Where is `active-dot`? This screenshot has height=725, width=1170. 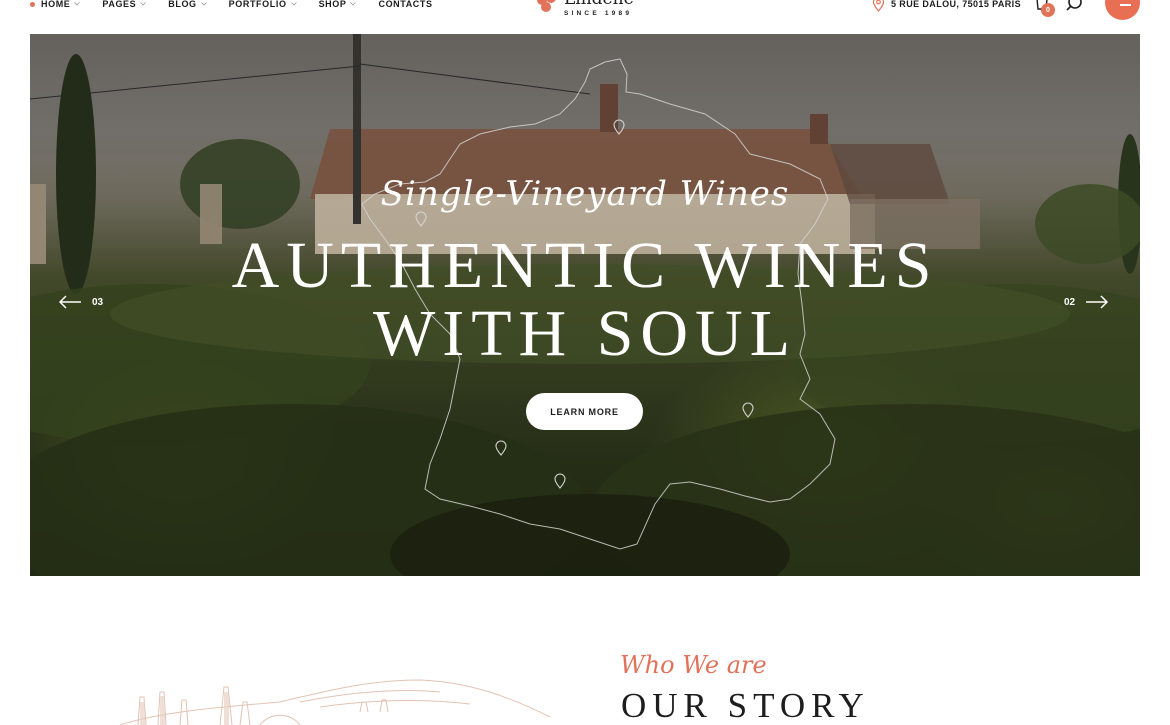 active-dot is located at coordinates (32, 4).